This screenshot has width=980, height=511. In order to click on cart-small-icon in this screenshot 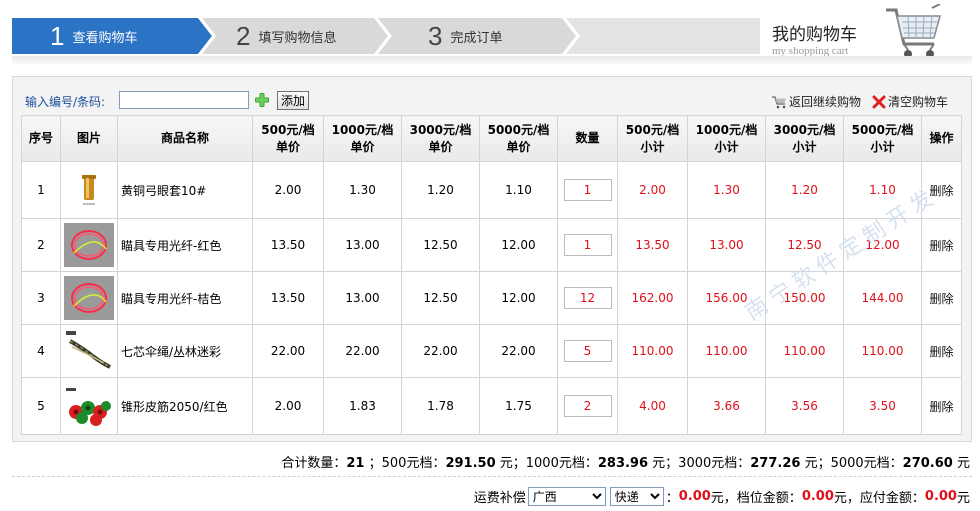, I will do `click(779, 101)`.